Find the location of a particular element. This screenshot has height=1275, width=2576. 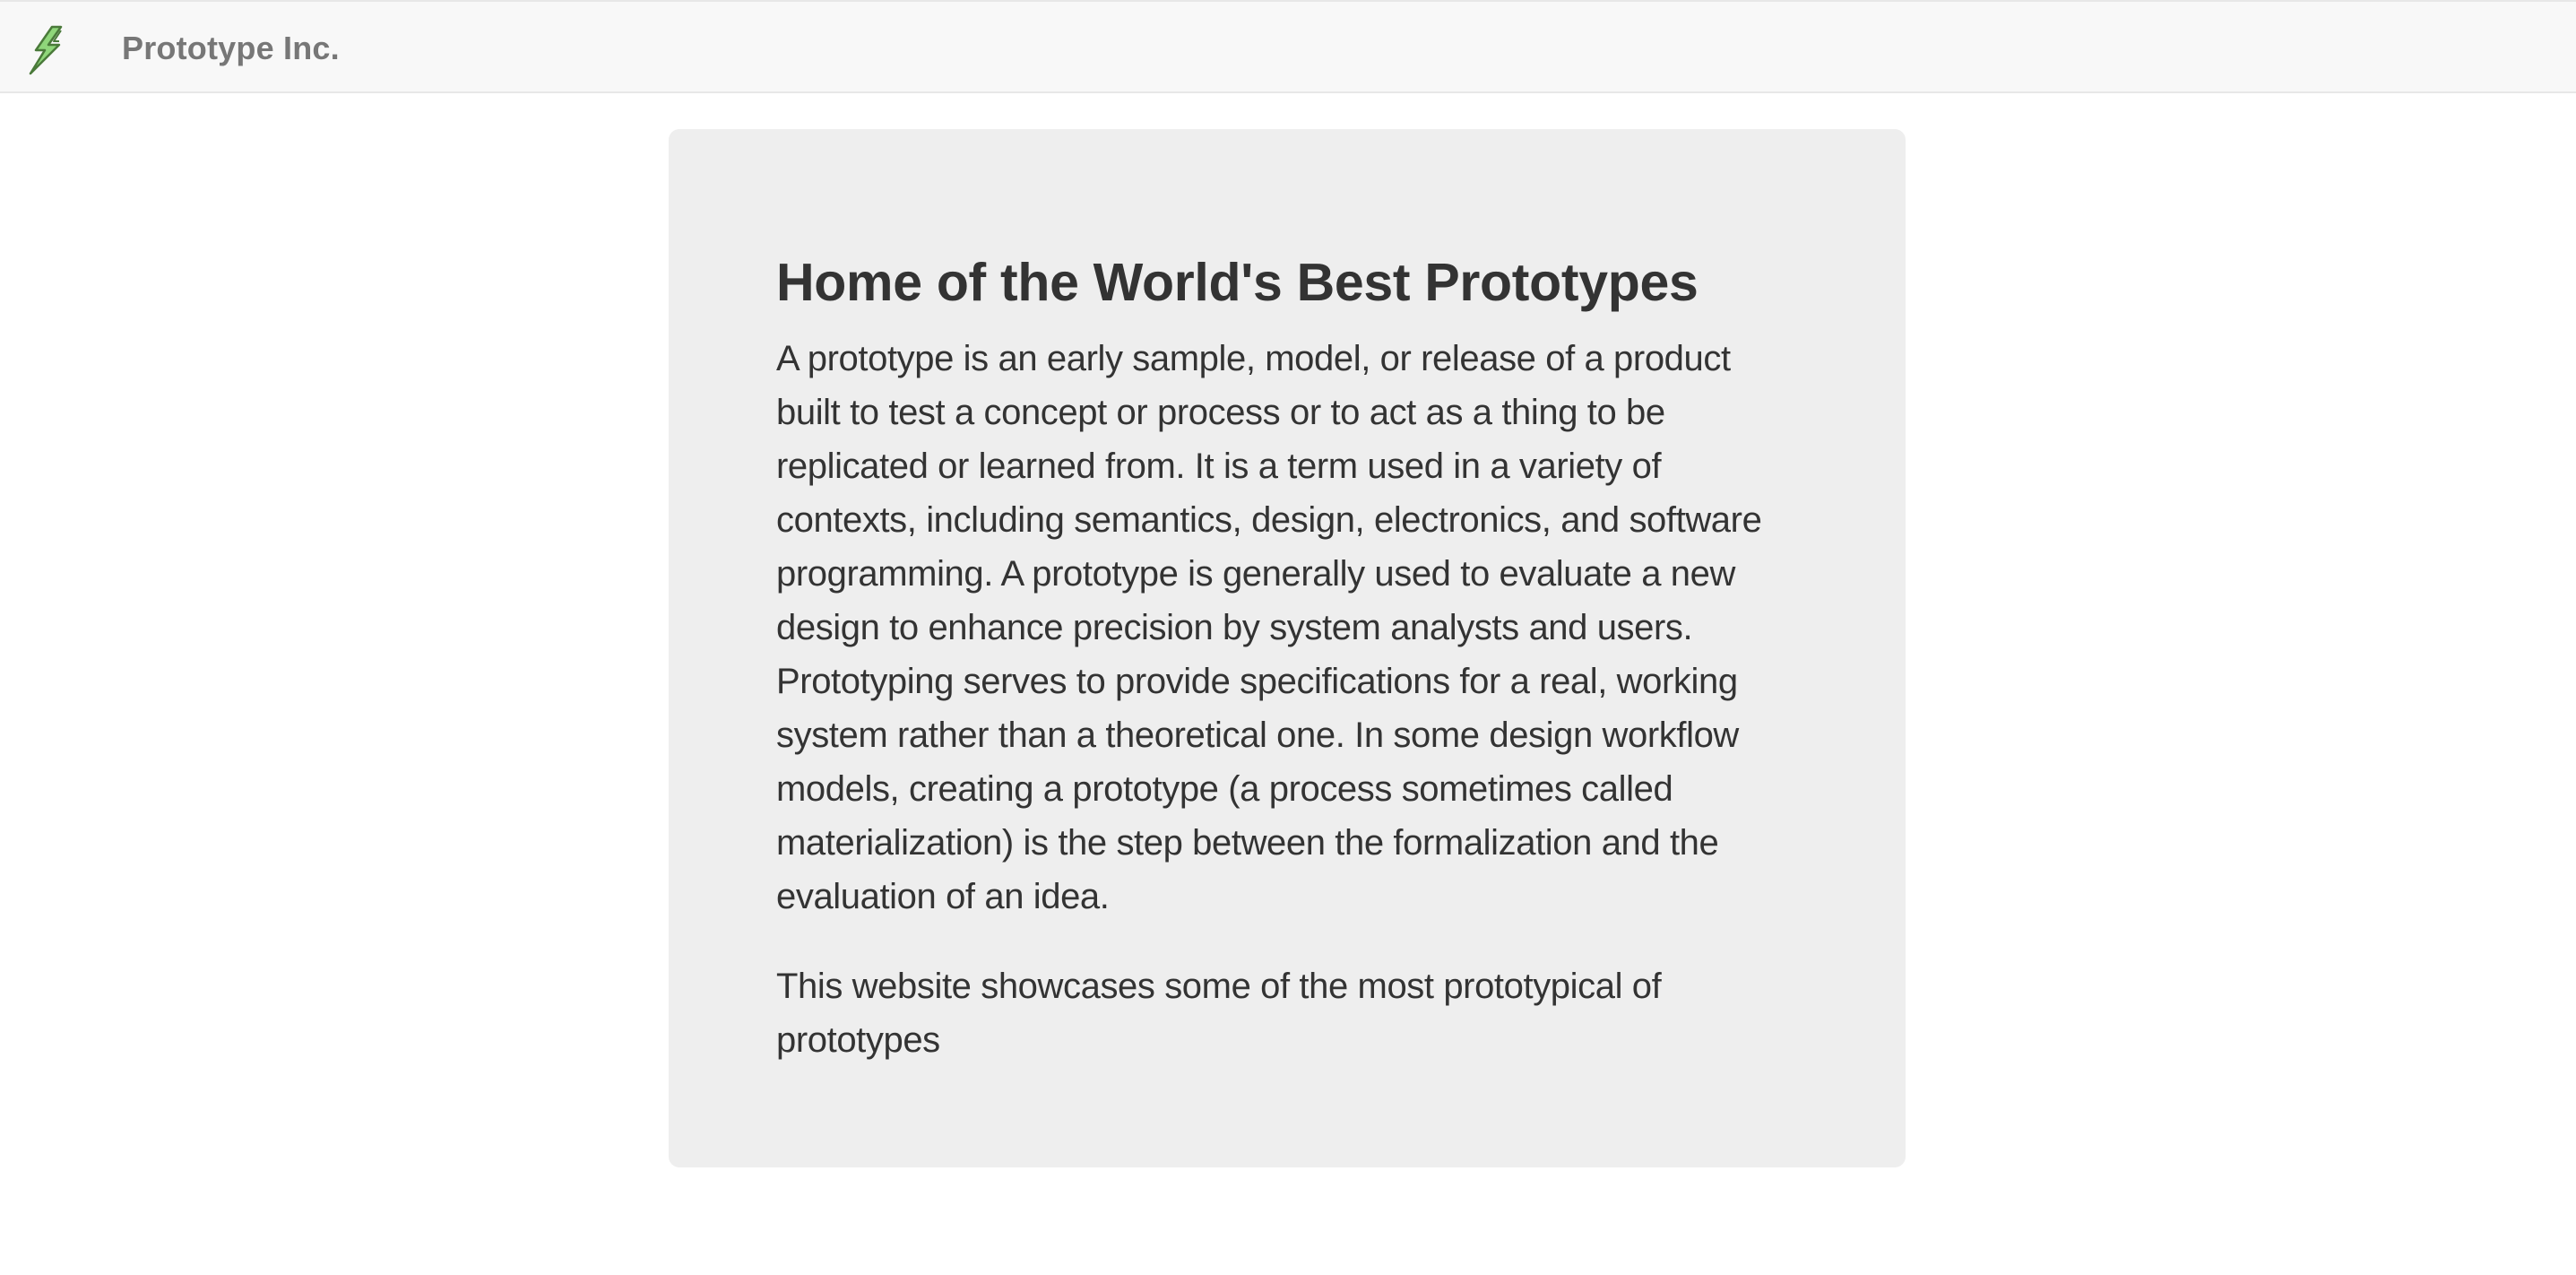

navbar: Prototype Inc. is located at coordinates (1288, 46).